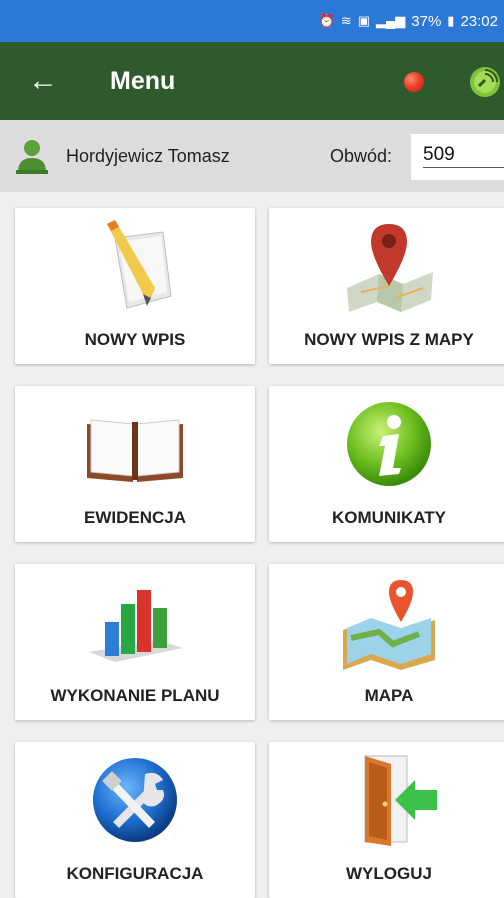 The width and height of the screenshot is (504, 898). Describe the element at coordinates (136, 626) in the screenshot. I see `bar-chart-icon` at that location.